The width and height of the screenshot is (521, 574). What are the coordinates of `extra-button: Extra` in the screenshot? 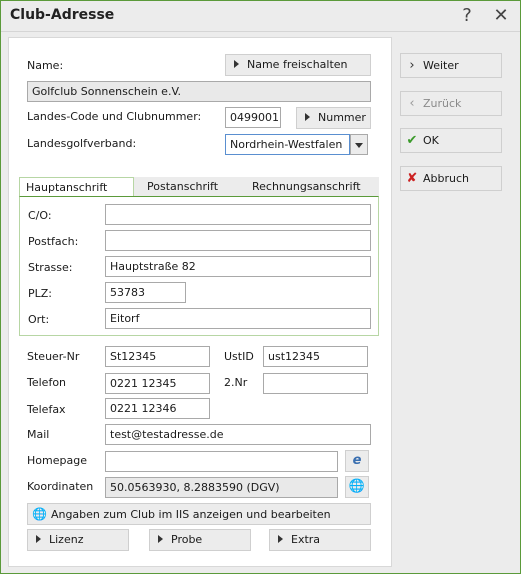 It's located at (320, 540).